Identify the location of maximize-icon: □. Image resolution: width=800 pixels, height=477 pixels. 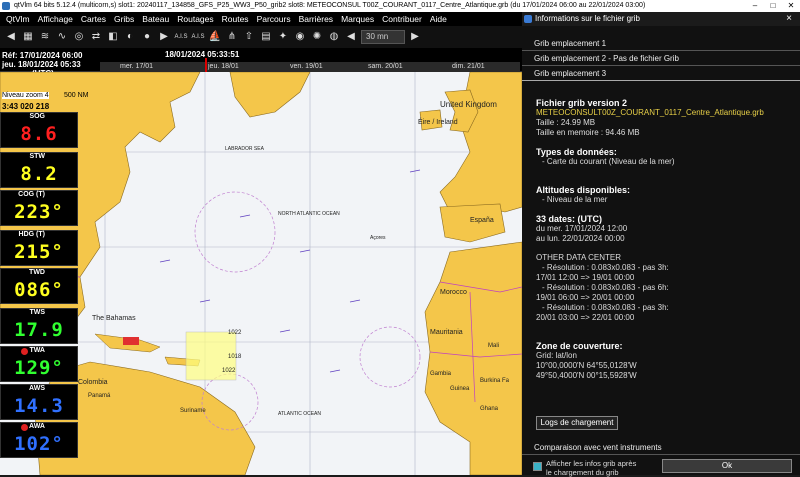
(773, 6).